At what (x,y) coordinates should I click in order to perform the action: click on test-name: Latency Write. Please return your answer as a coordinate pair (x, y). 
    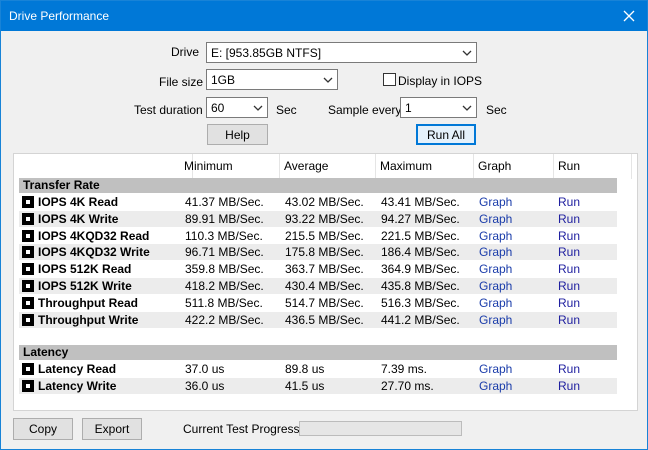
    Looking at the image, I should click on (77, 385).